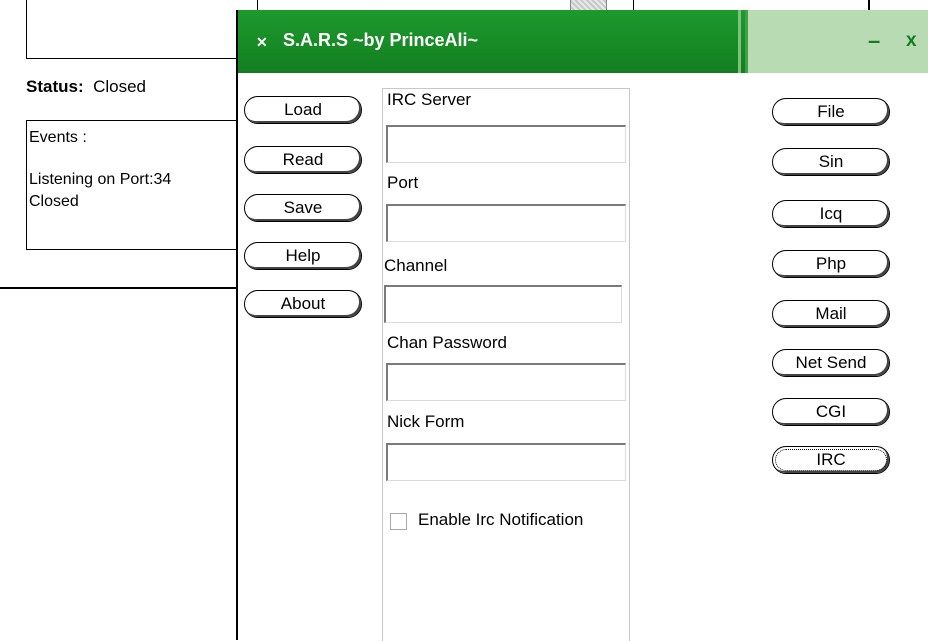 This screenshot has height=641, width=928. I want to click on status-value: Closed, so click(119, 86).